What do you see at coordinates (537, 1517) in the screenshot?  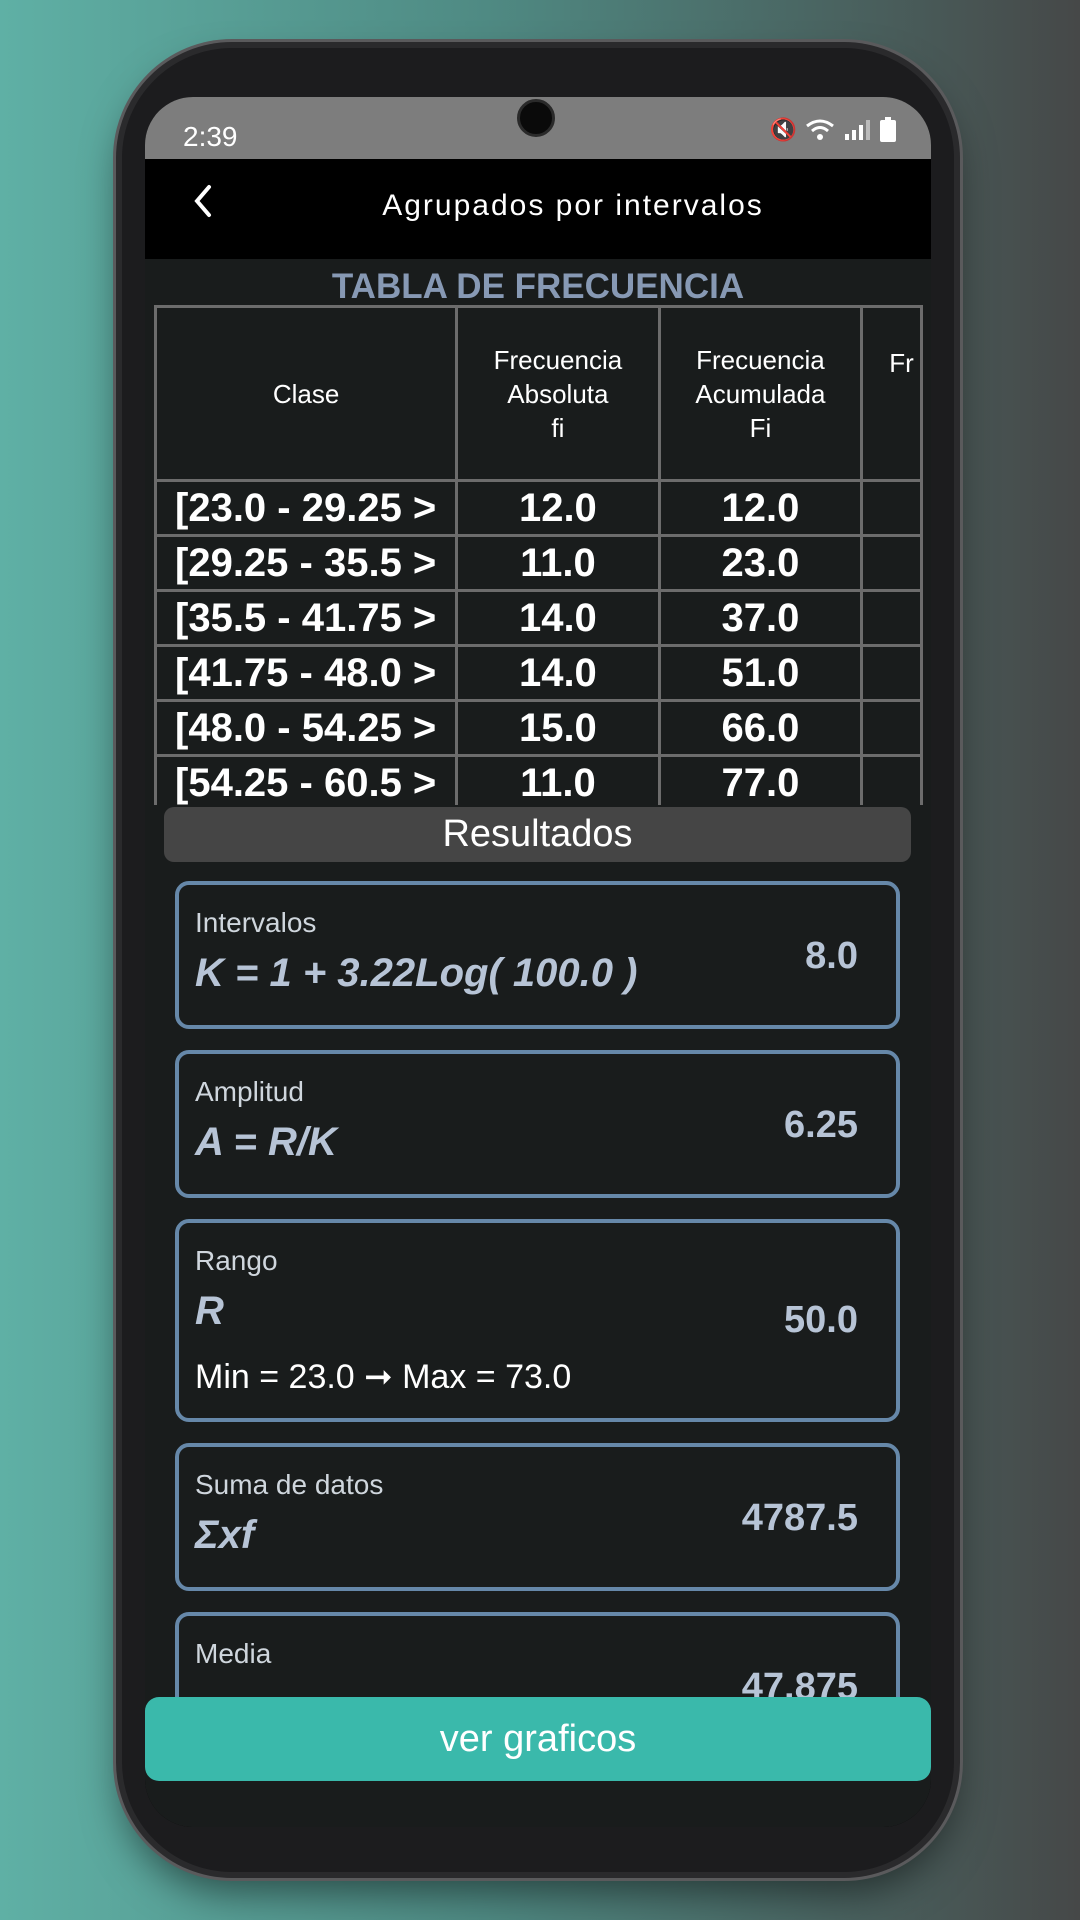 I see `result-card-suma: Suma de datos Σxf 4787.5` at bounding box center [537, 1517].